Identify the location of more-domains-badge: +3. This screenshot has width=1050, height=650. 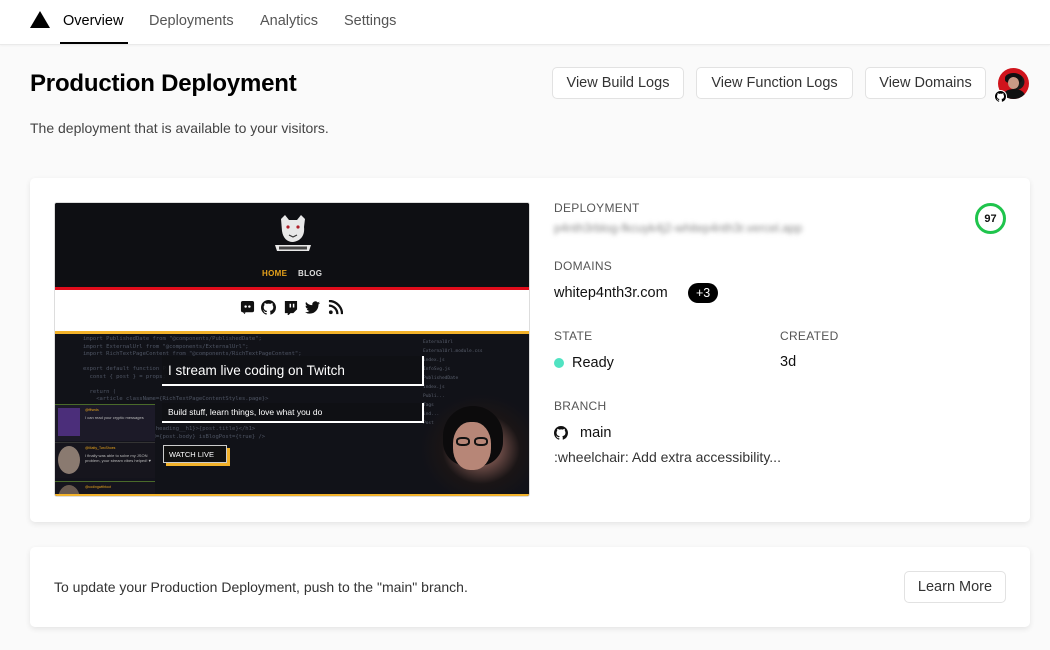
(703, 293).